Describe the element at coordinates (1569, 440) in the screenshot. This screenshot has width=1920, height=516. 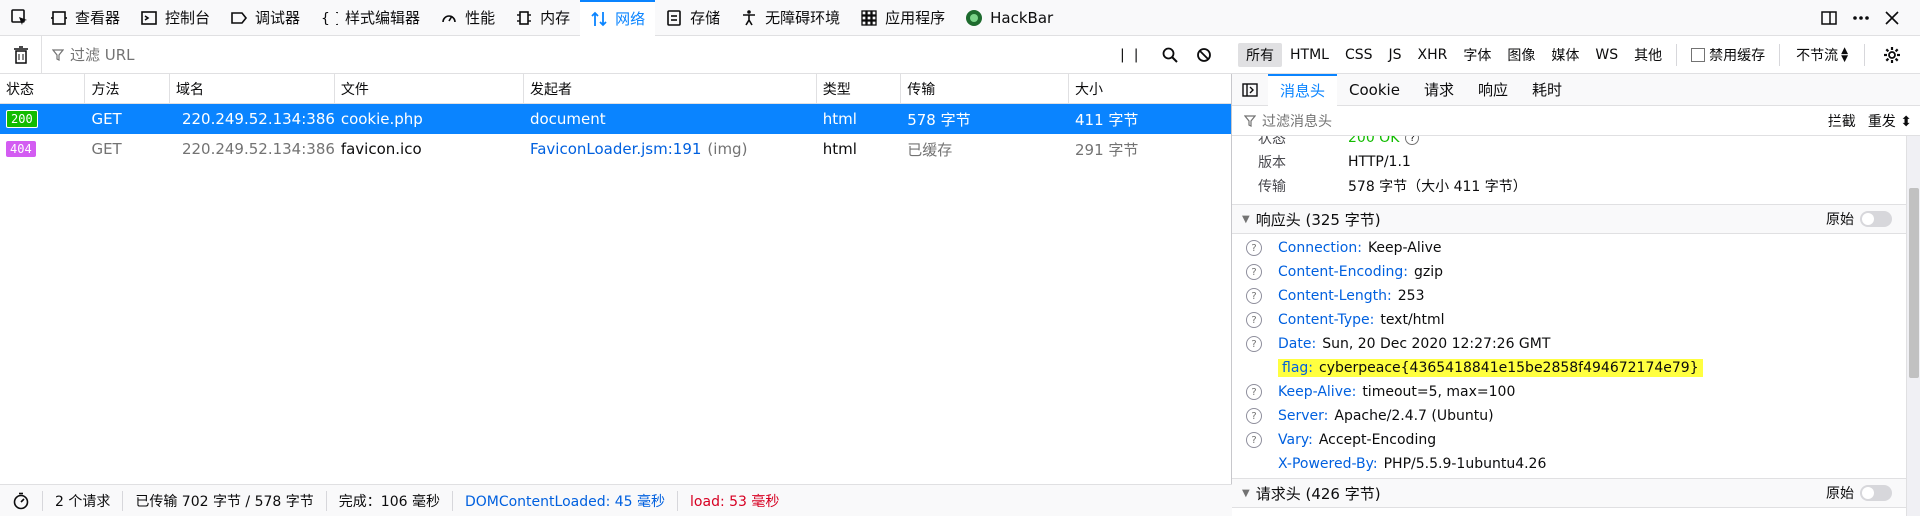
I see `response-header-row: ? Vary: Accept-Encoding` at that location.